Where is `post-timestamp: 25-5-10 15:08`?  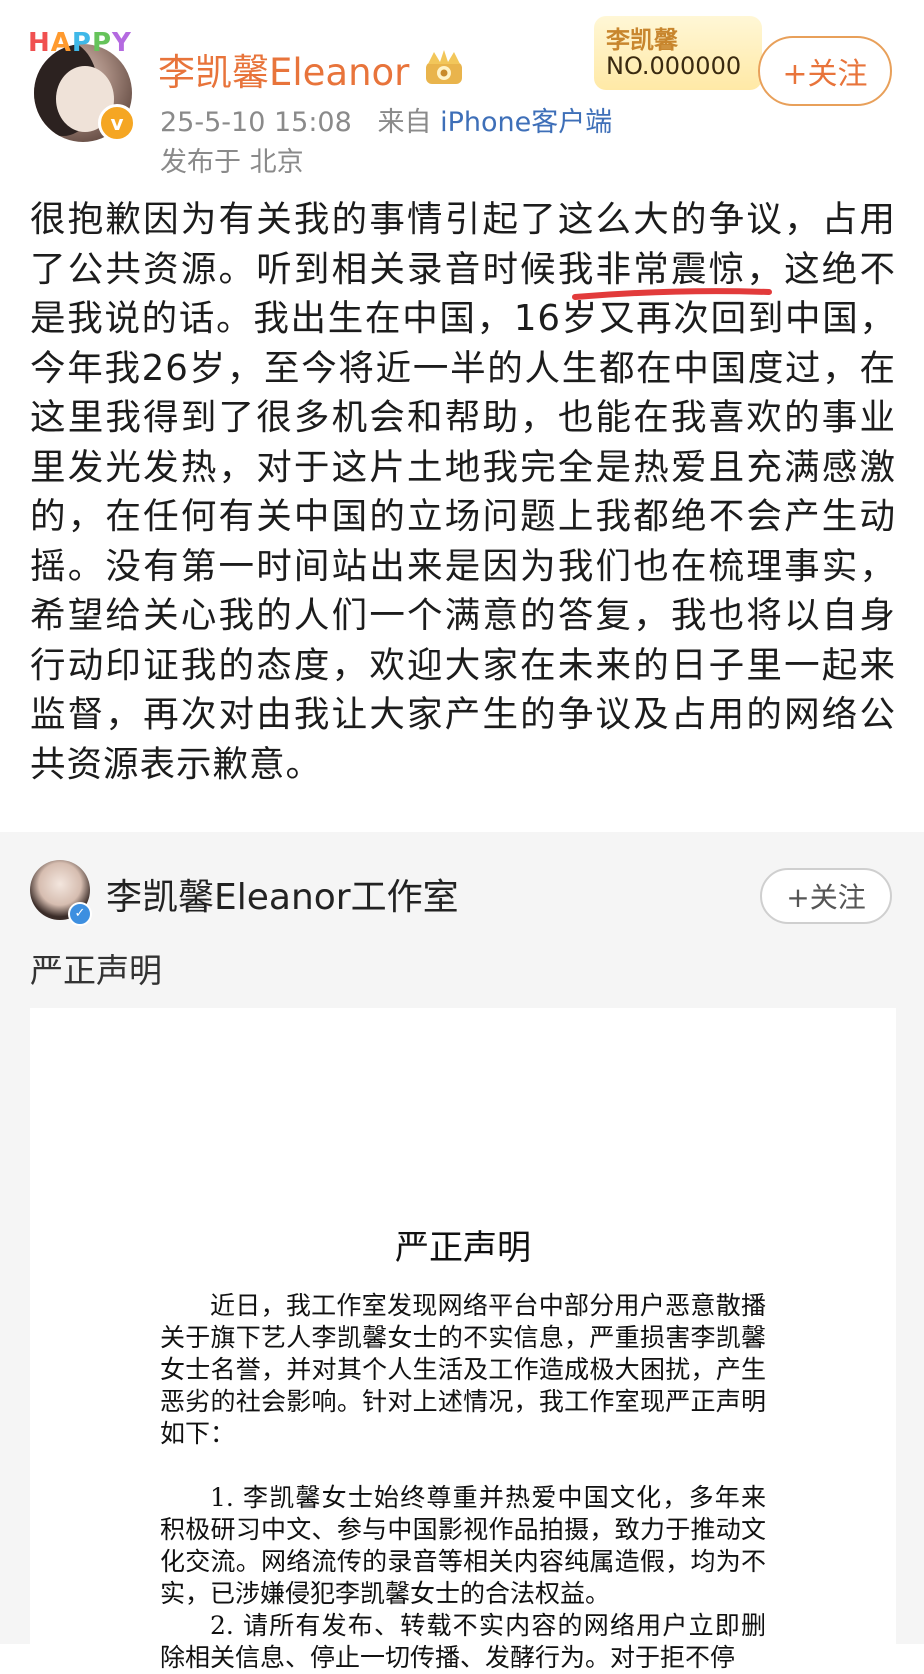 post-timestamp: 25-5-10 15:08 is located at coordinates (256, 122).